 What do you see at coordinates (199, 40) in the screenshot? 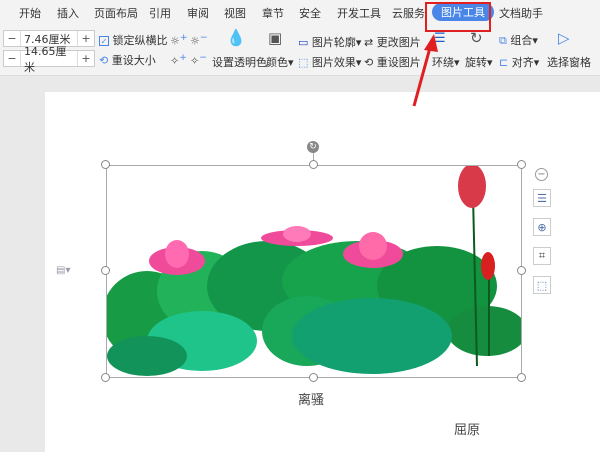
I see `brightness-down-icon: ☼−` at bounding box center [199, 40].